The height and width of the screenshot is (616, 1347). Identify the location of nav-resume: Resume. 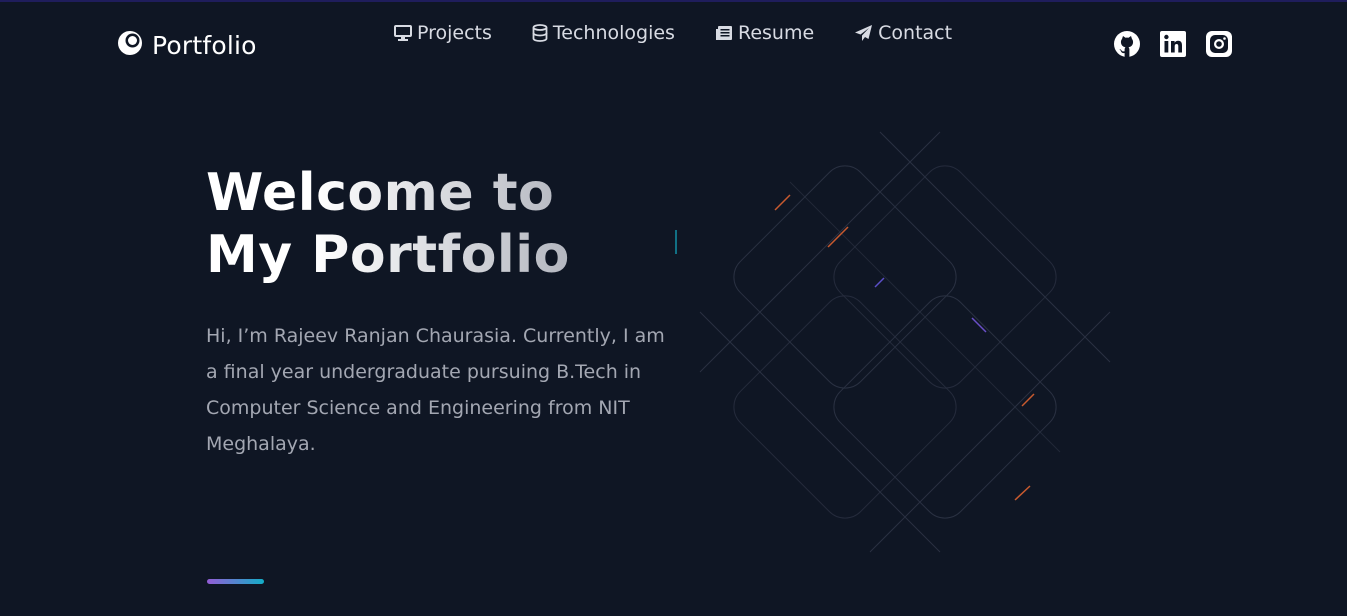
(764, 33).